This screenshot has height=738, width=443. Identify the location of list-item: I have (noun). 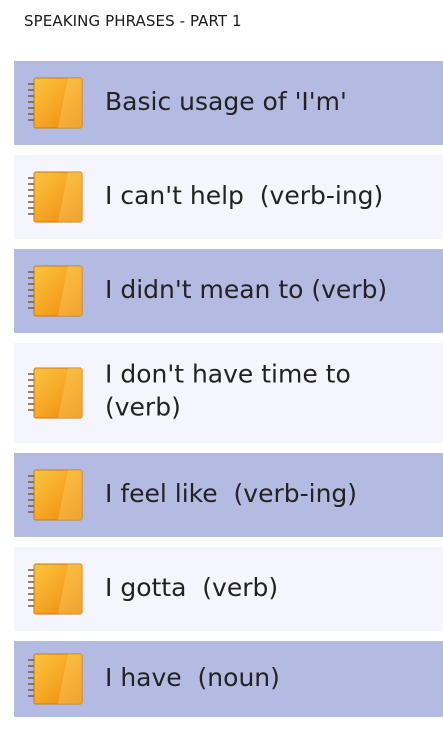
(228, 679).